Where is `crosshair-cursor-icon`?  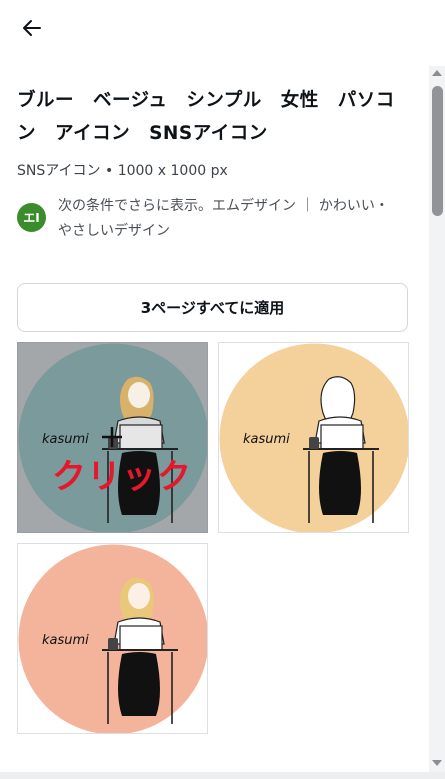 crosshair-cursor-icon is located at coordinates (112, 437).